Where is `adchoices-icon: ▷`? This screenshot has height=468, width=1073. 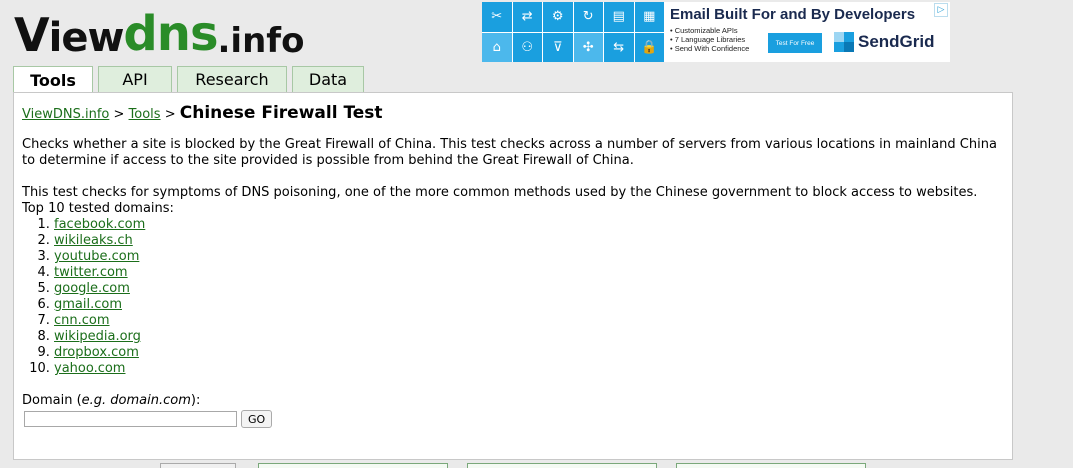 adchoices-icon: ▷ is located at coordinates (941, 10).